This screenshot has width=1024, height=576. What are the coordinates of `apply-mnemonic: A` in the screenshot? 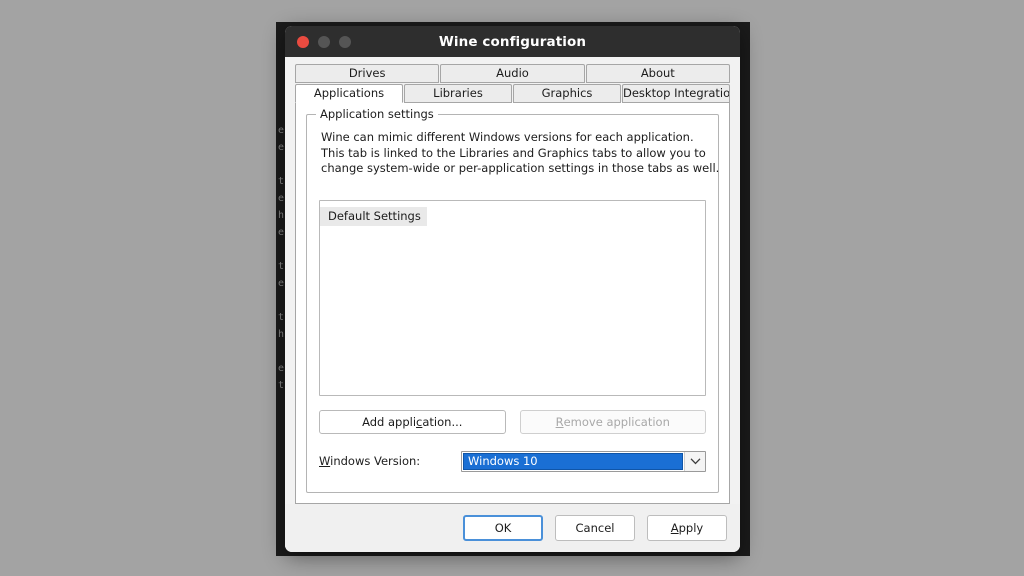 It's located at (674, 528).